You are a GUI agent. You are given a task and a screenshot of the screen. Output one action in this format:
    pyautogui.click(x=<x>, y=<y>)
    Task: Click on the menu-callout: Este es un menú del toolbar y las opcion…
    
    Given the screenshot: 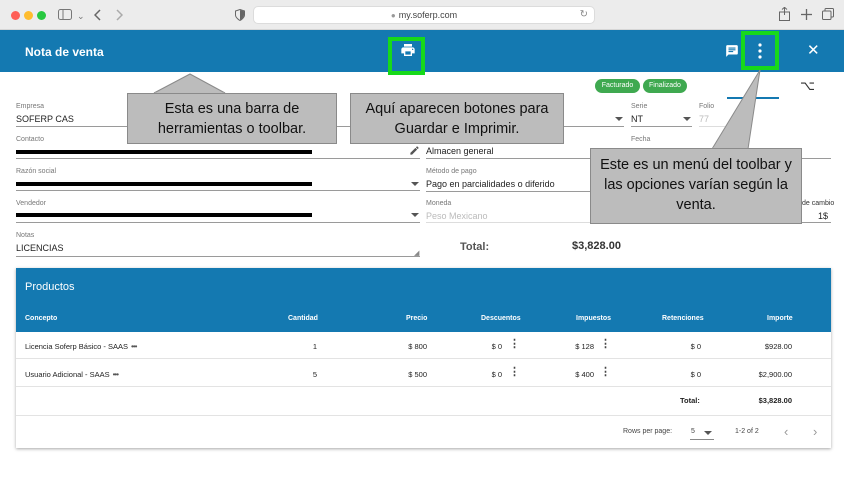 What is the action you would take?
    pyautogui.click(x=696, y=186)
    